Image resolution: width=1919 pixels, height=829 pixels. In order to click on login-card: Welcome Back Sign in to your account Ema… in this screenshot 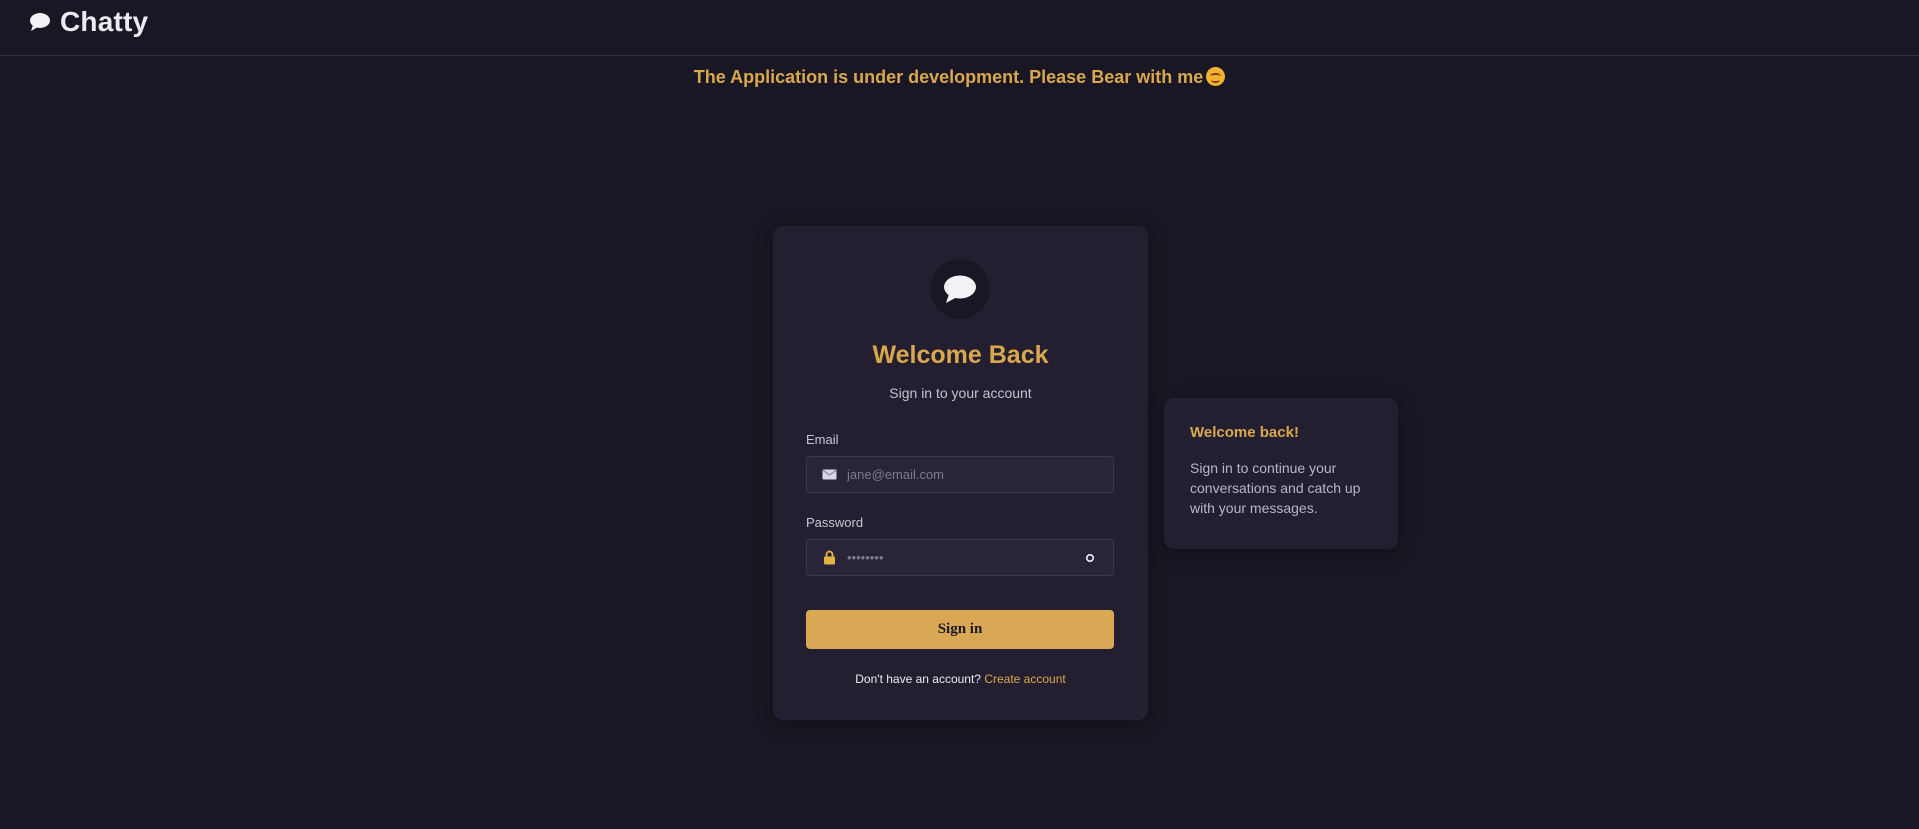, I will do `click(960, 473)`.